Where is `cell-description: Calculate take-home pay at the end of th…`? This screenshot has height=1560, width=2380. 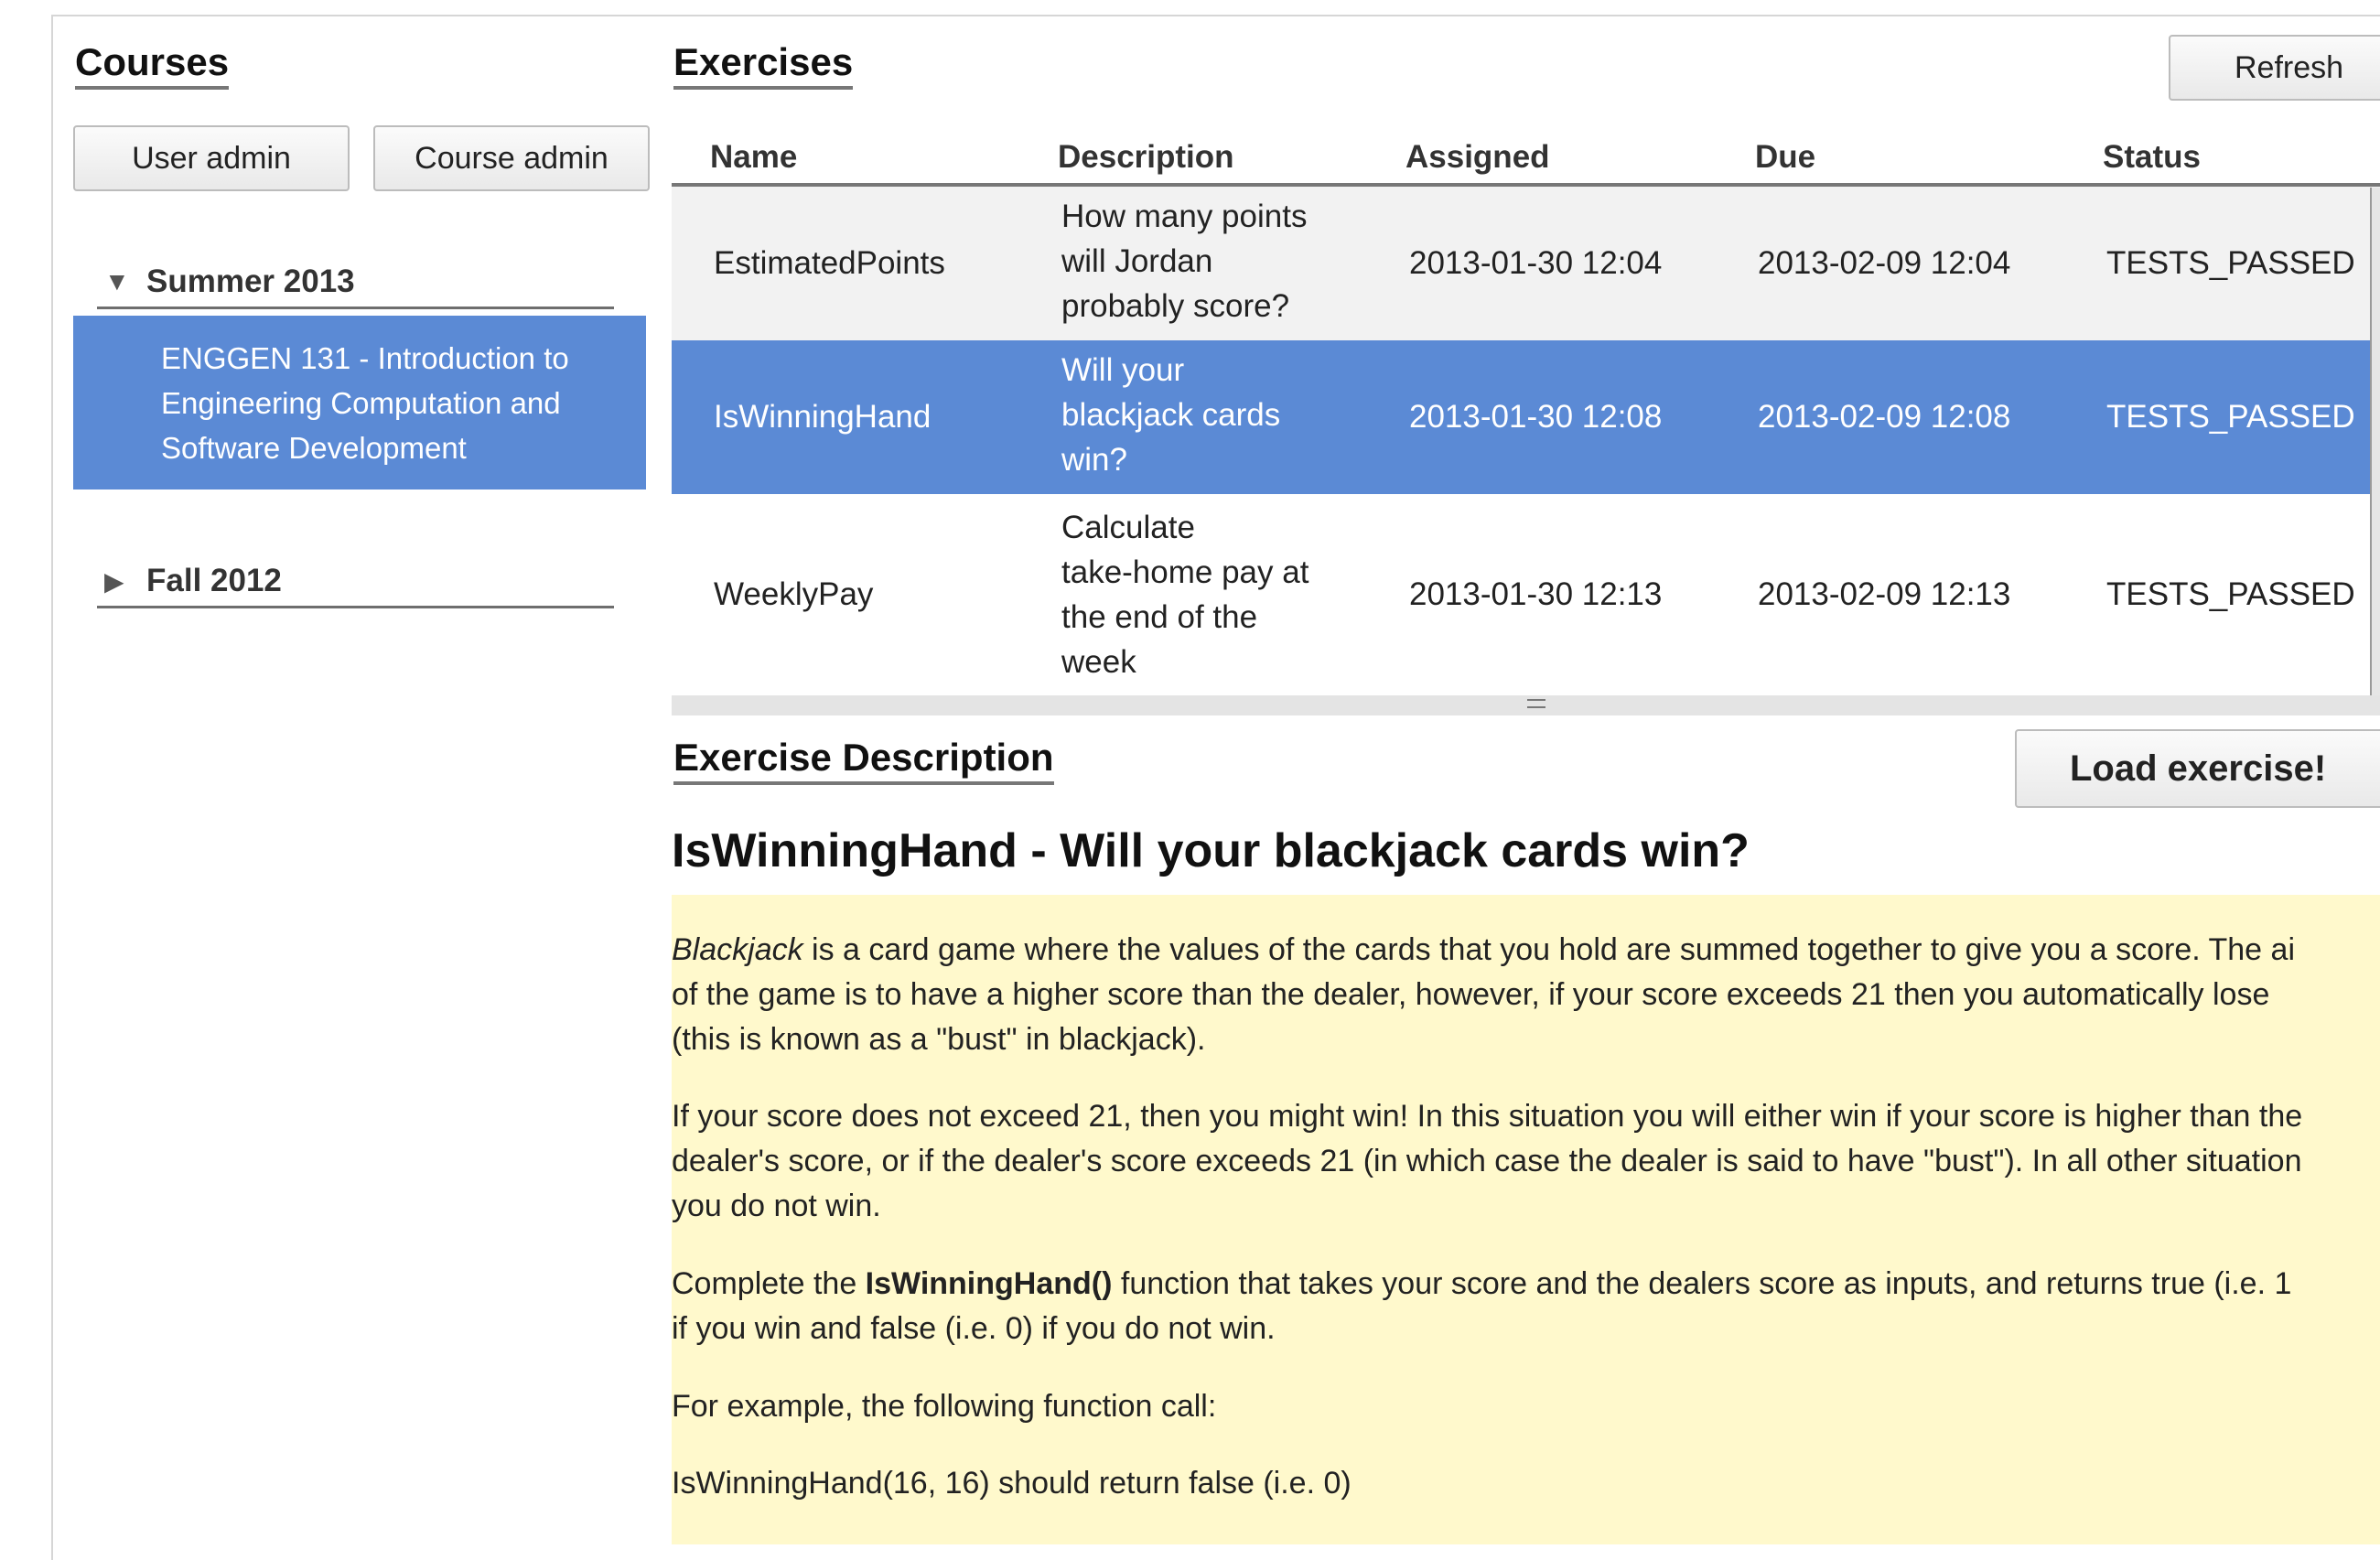 cell-description: Calculate take-home pay at the end of th… is located at coordinates (1198, 596).